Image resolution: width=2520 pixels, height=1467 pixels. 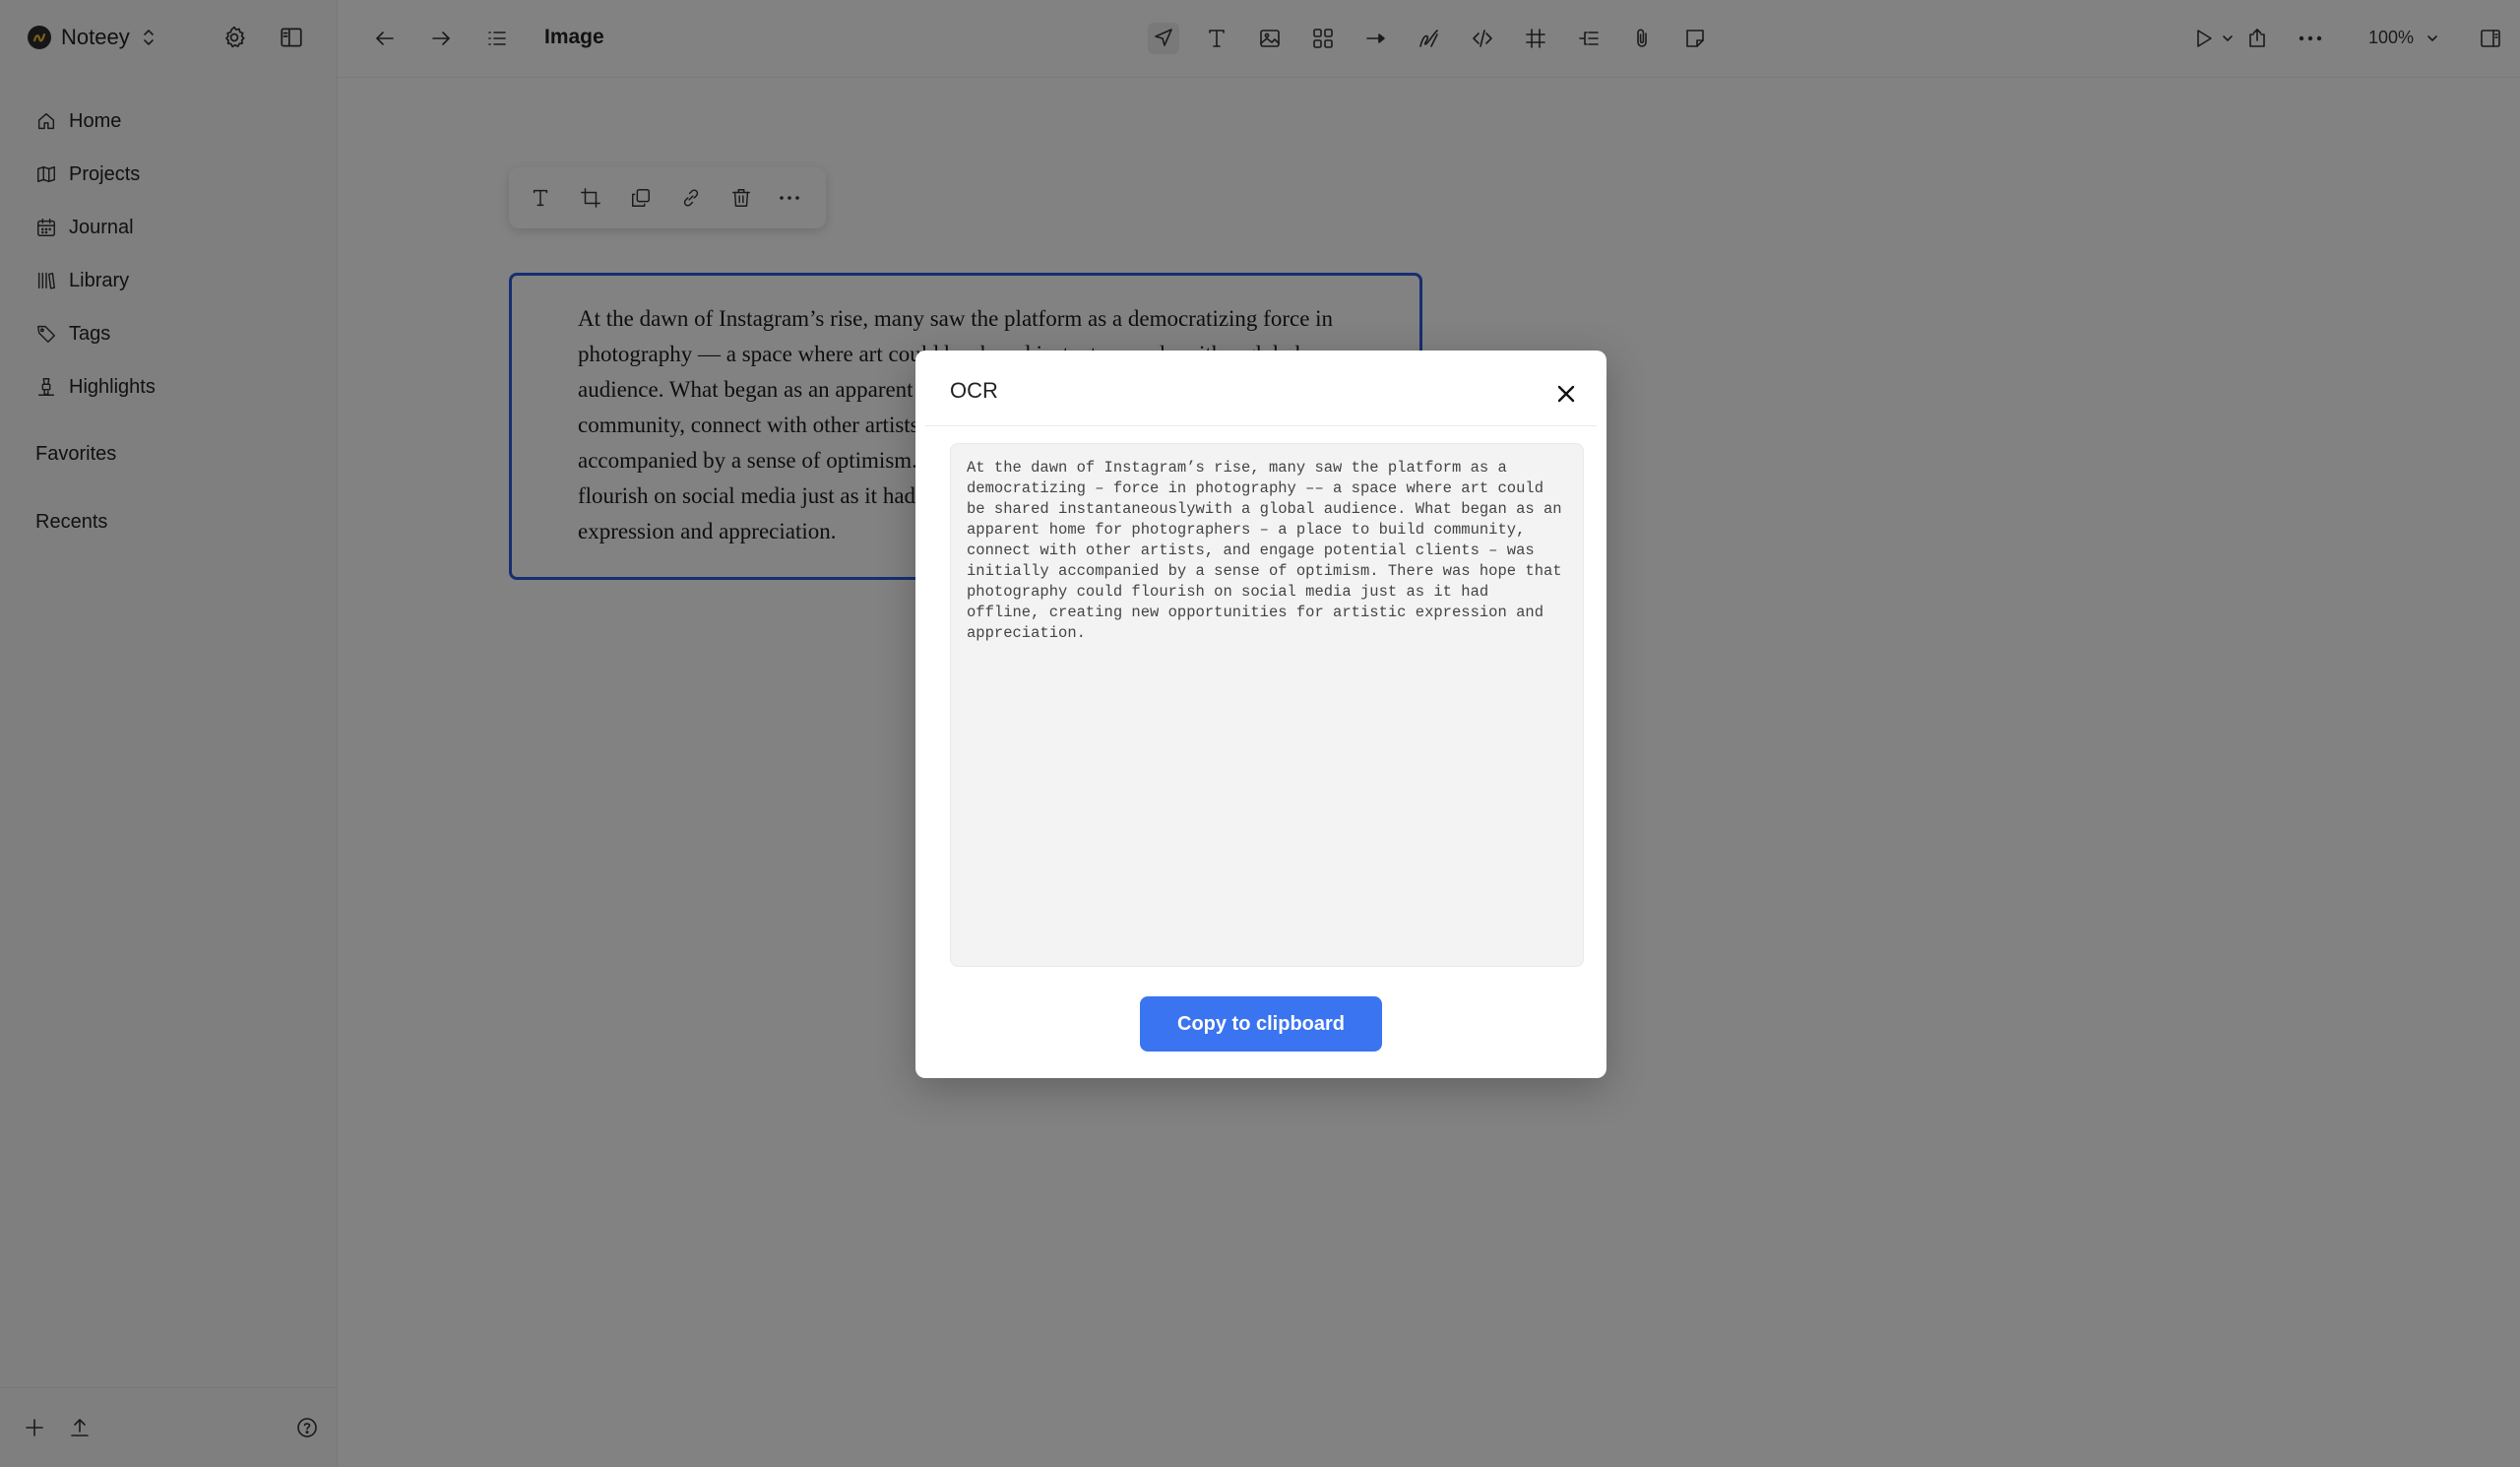 What do you see at coordinates (974, 390) in the screenshot?
I see `dialog-title: OCR` at bounding box center [974, 390].